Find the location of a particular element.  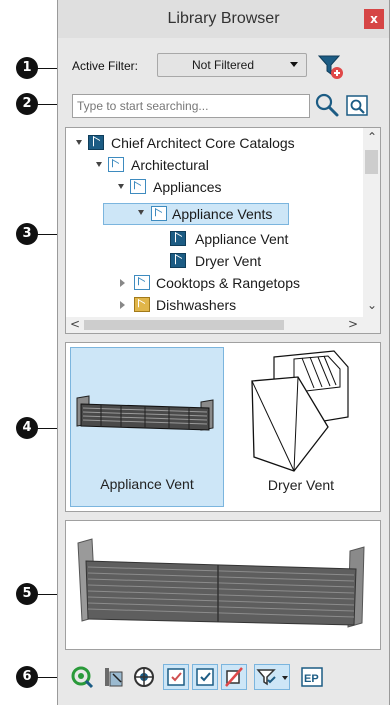

bottom-toolbar: EP is located at coordinates (223, 678).